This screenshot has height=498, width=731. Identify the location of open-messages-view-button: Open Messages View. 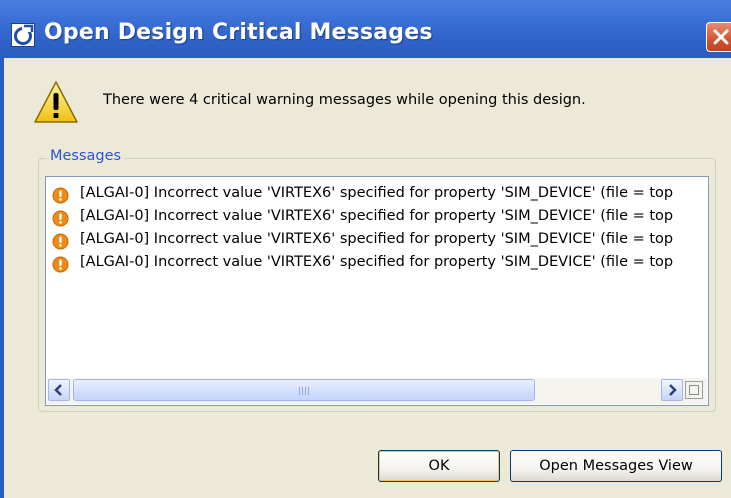
(616, 466).